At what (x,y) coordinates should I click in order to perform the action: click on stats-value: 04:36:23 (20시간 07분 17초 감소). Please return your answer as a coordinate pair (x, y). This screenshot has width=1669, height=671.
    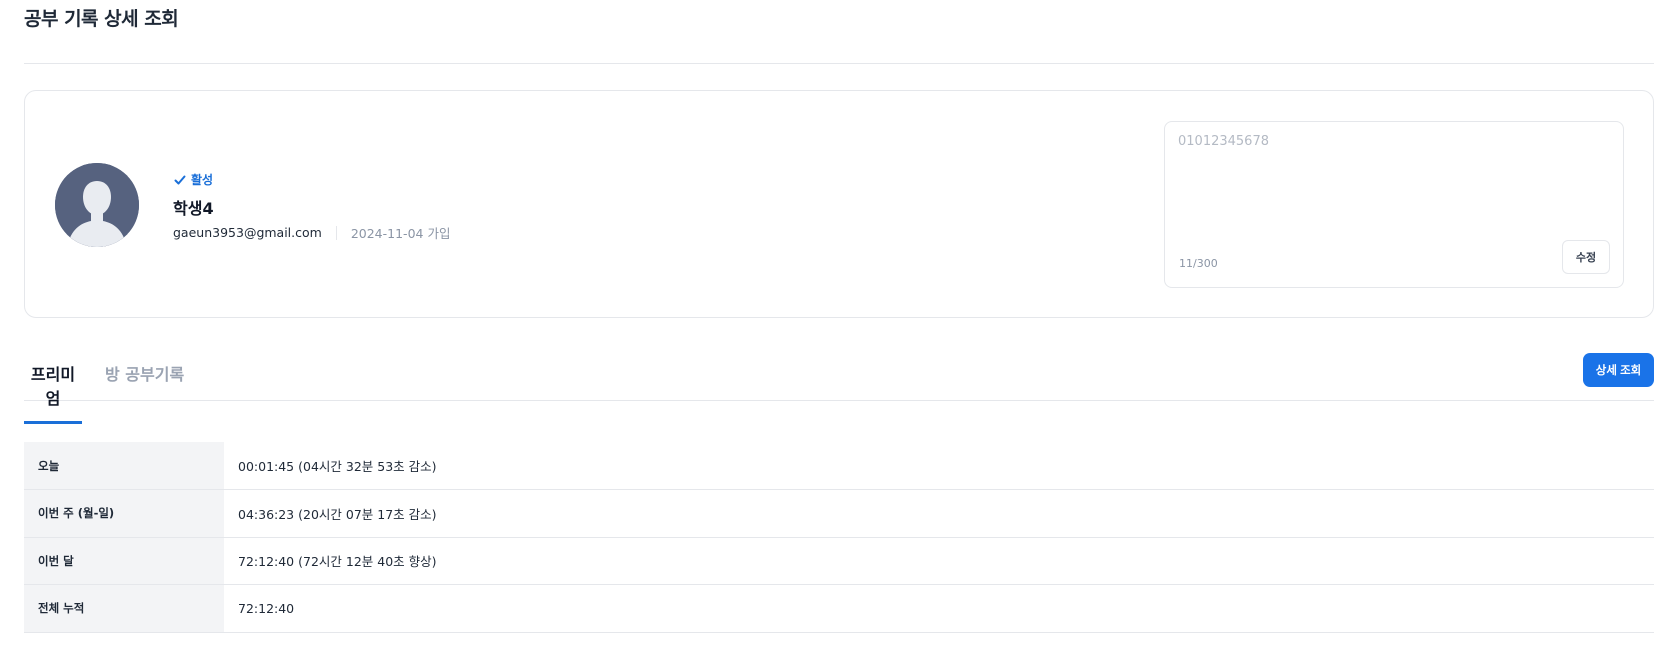
    Looking at the image, I should click on (939, 513).